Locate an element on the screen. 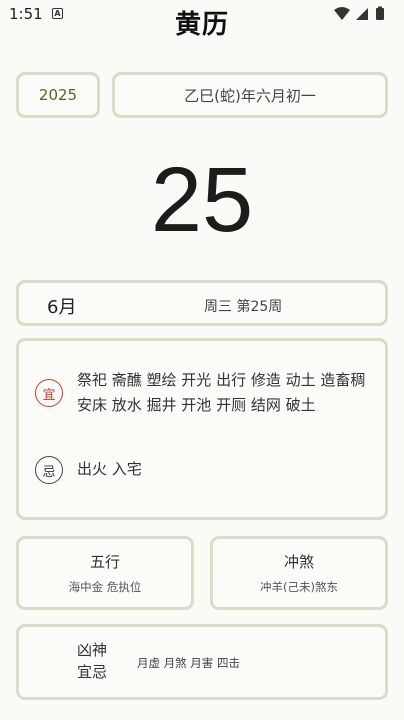 The width and height of the screenshot is (404, 720). month-label: 6月 is located at coordinates (62, 307).